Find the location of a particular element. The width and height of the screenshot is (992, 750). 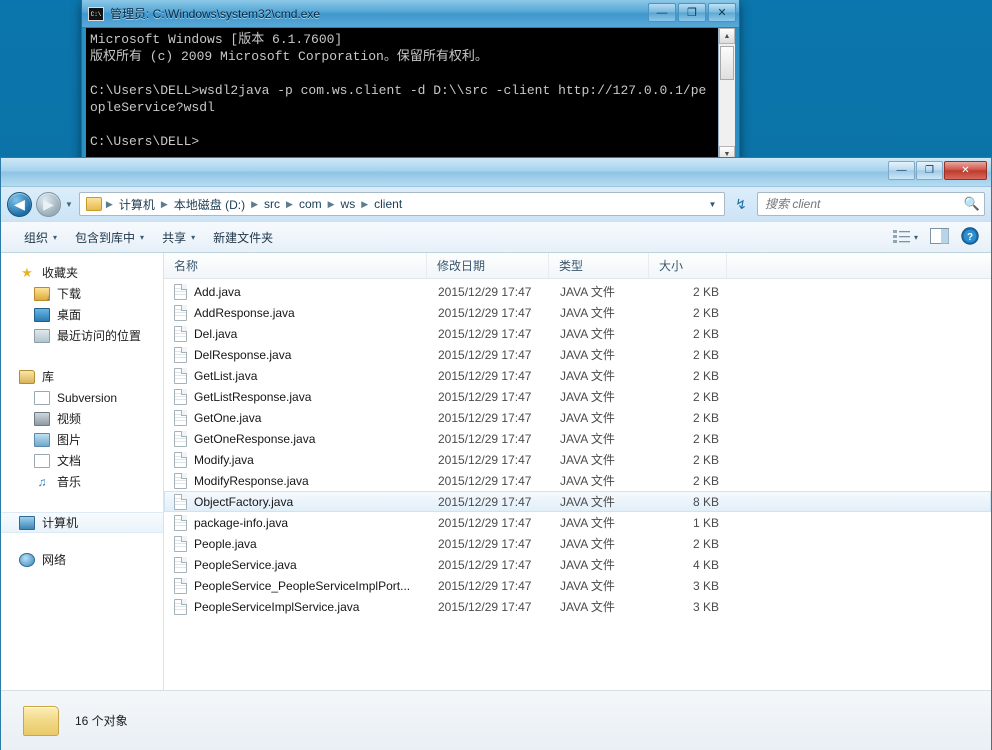

file-name-cell: PeopleService.java is located at coordinates (296, 564).